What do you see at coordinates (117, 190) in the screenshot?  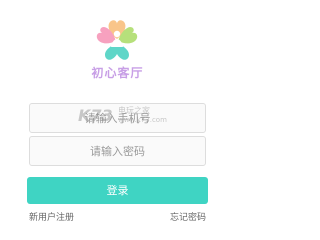 I see `login-button: 登录` at bounding box center [117, 190].